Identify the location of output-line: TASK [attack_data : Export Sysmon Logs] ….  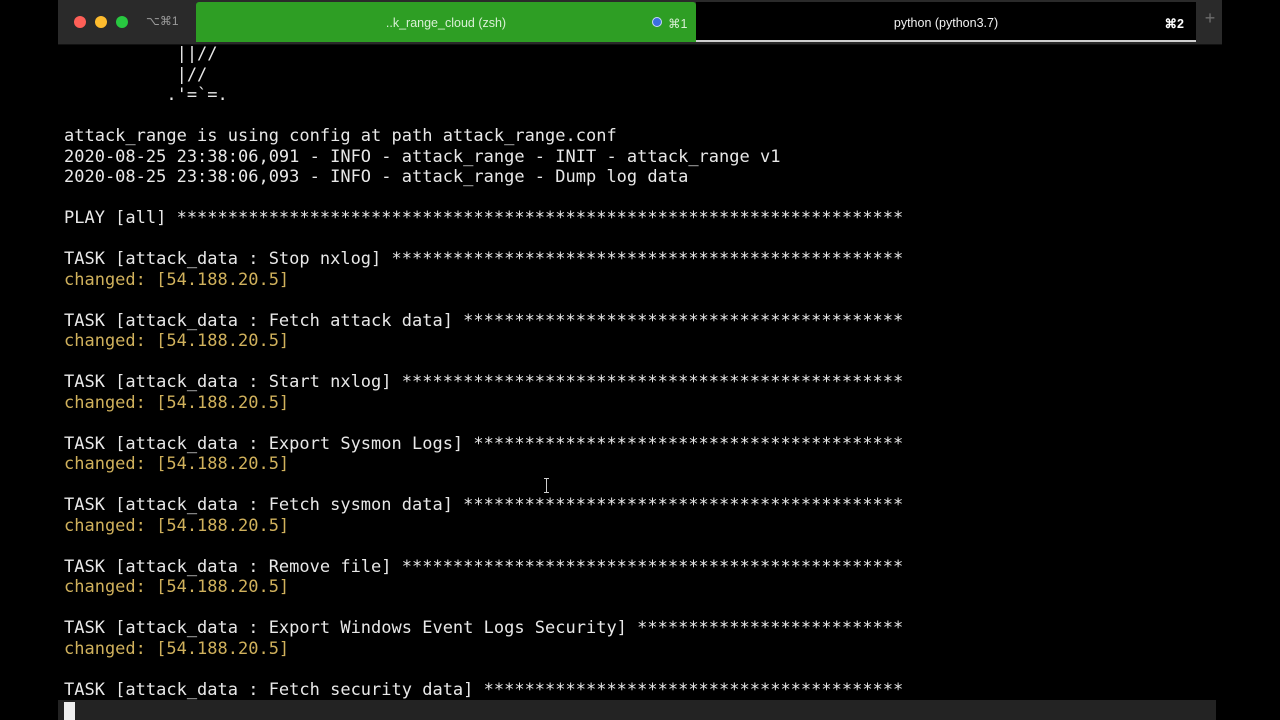
(484, 443).